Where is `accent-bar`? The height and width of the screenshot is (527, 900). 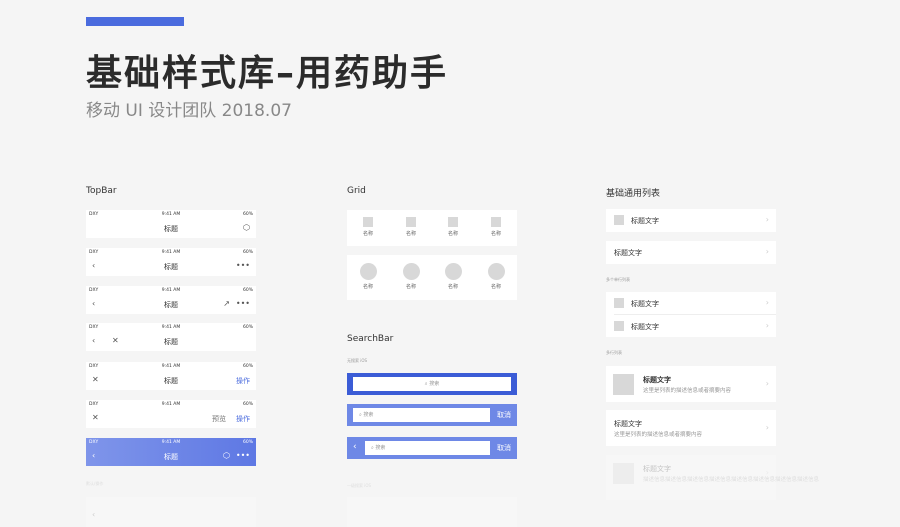 accent-bar is located at coordinates (135, 21).